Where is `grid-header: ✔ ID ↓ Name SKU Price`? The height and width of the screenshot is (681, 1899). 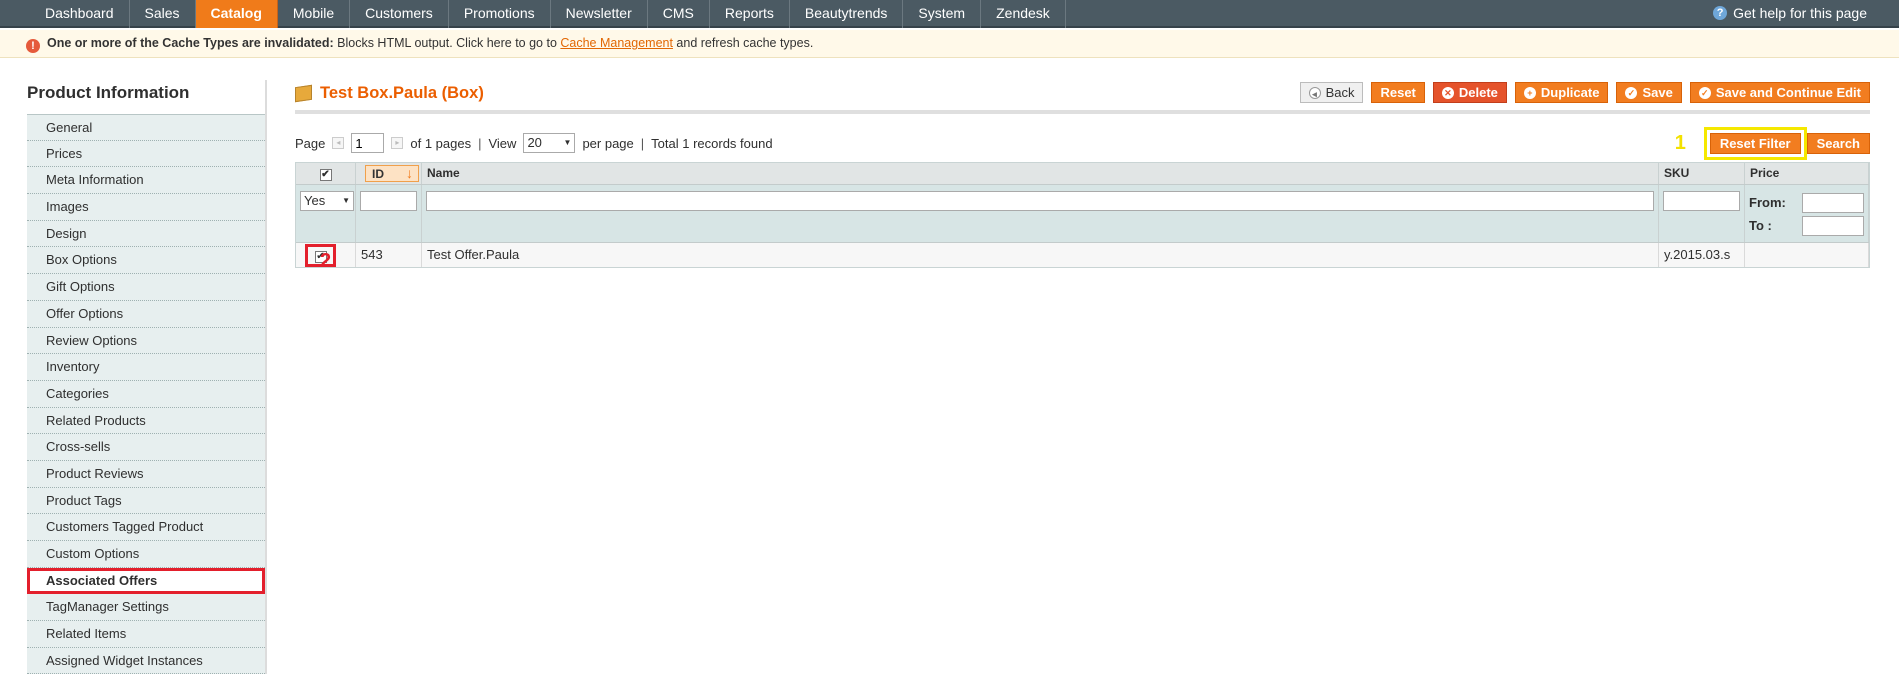
grid-header: ✔ ID ↓ Name SKU Price is located at coordinates (1082, 174).